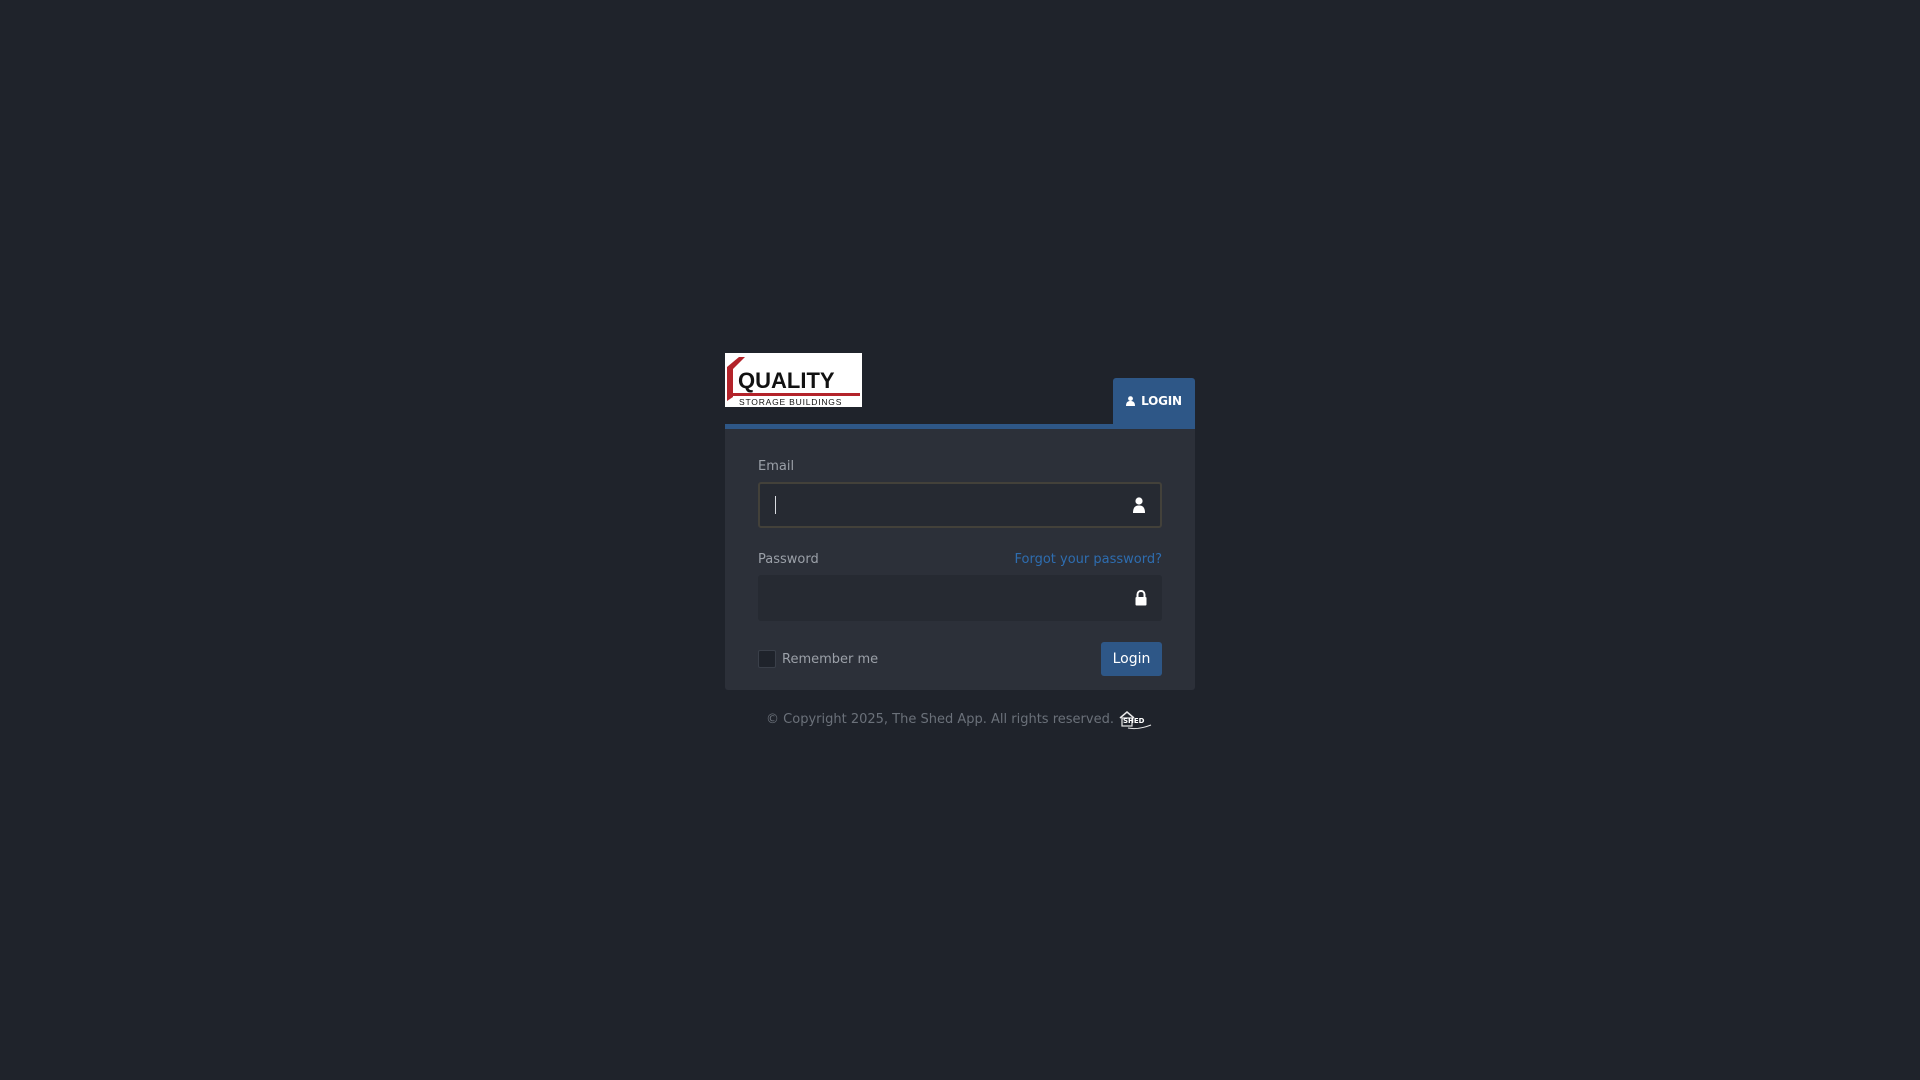 The image size is (1920, 1080). What do you see at coordinates (960, 388) in the screenshot?
I see `login-header: QUALITY STORAGE BUILDINGS LOGIN` at bounding box center [960, 388].